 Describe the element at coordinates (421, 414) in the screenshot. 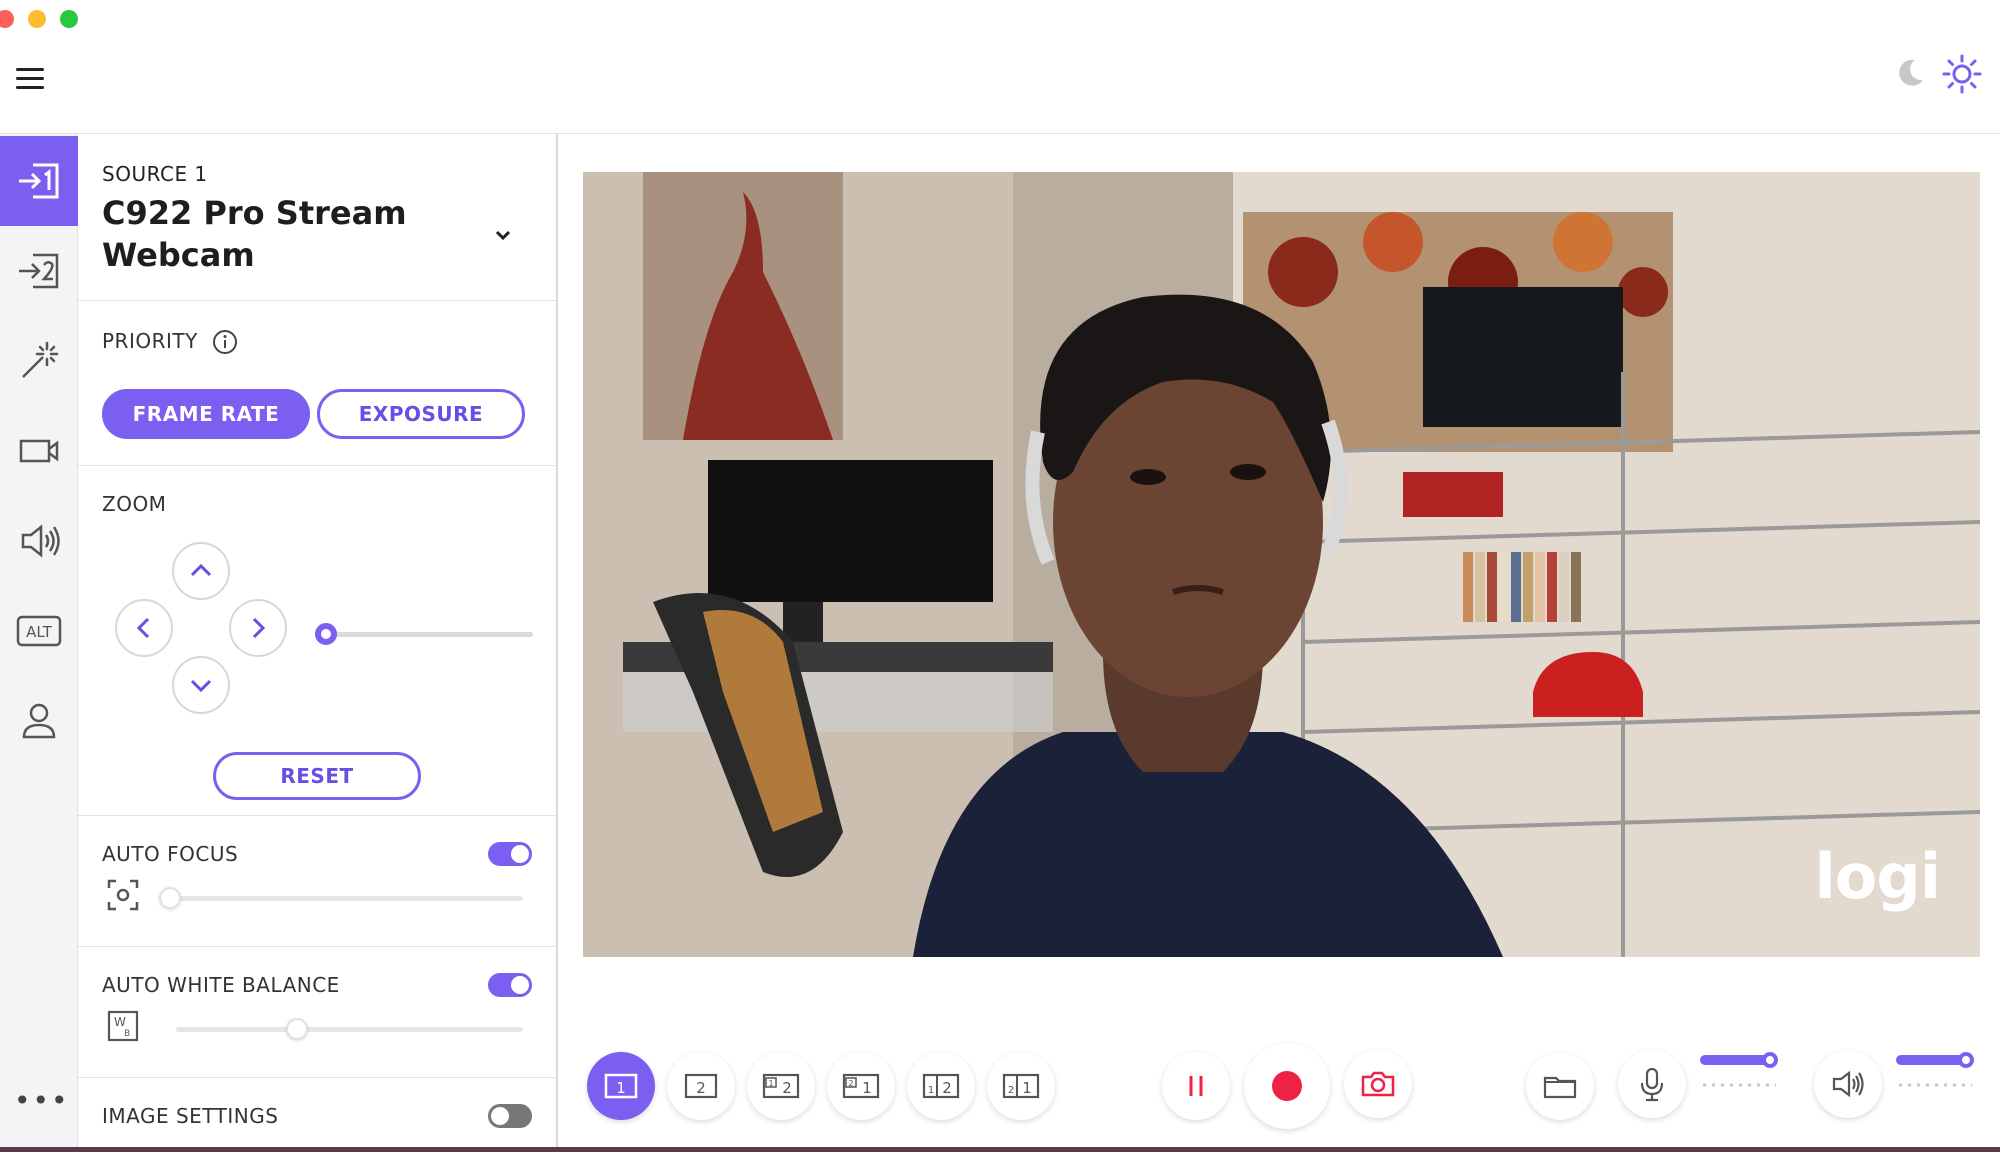

I see `exposure-button: EXPOSURE` at that location.